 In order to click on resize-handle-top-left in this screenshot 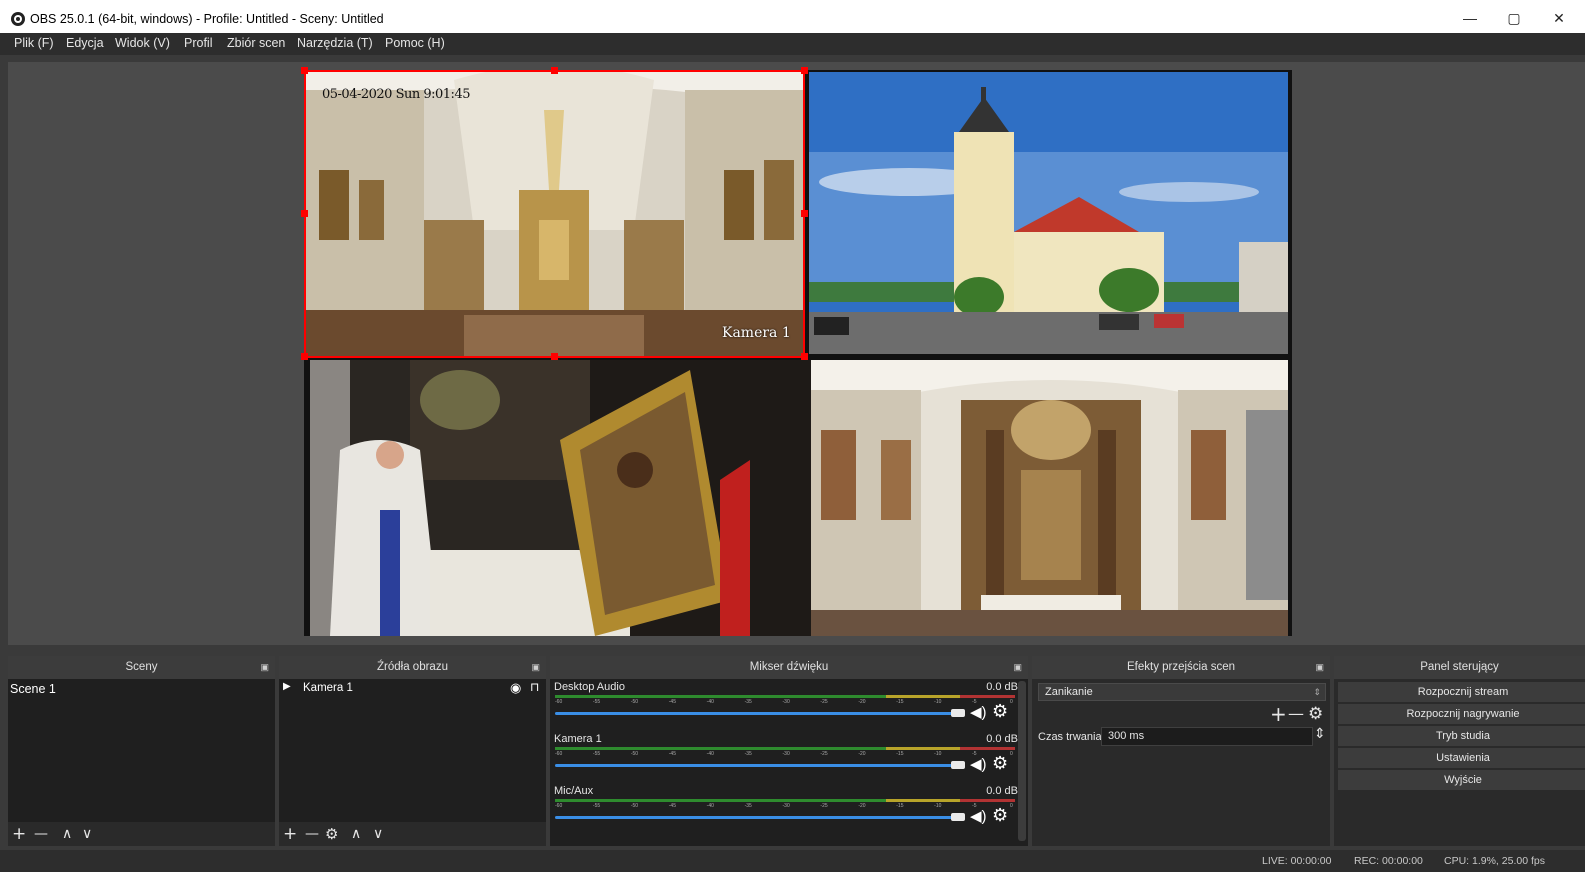, I will do `click(304, 70)`.